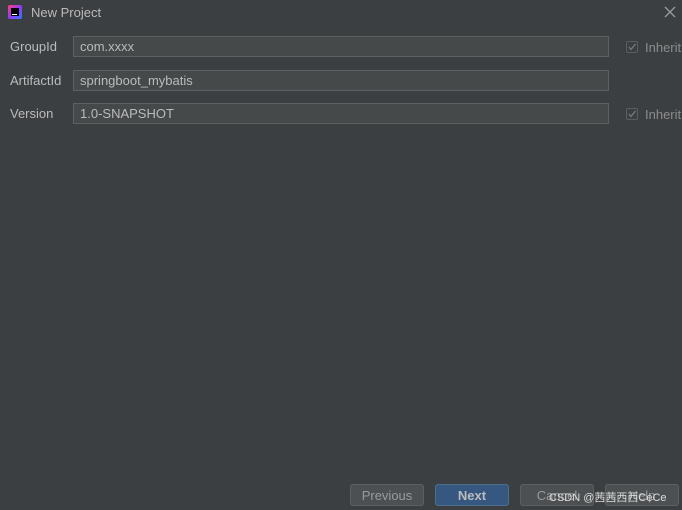  What do you see at coordinates (670, 12) in the screenshot?
I see `close-icon` at bounding box center [670, 12].